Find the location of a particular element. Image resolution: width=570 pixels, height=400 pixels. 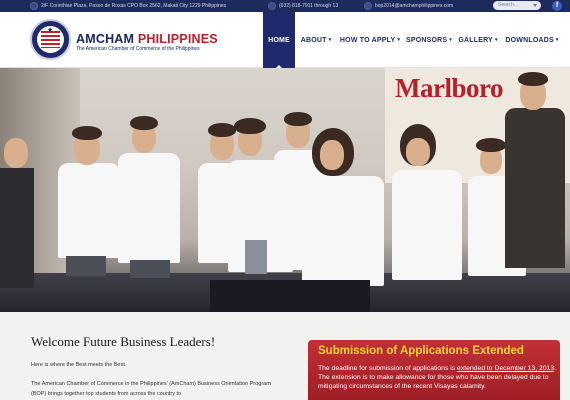

nav-gallery: GALLERY ▾ is located at coordinates (478, 40).